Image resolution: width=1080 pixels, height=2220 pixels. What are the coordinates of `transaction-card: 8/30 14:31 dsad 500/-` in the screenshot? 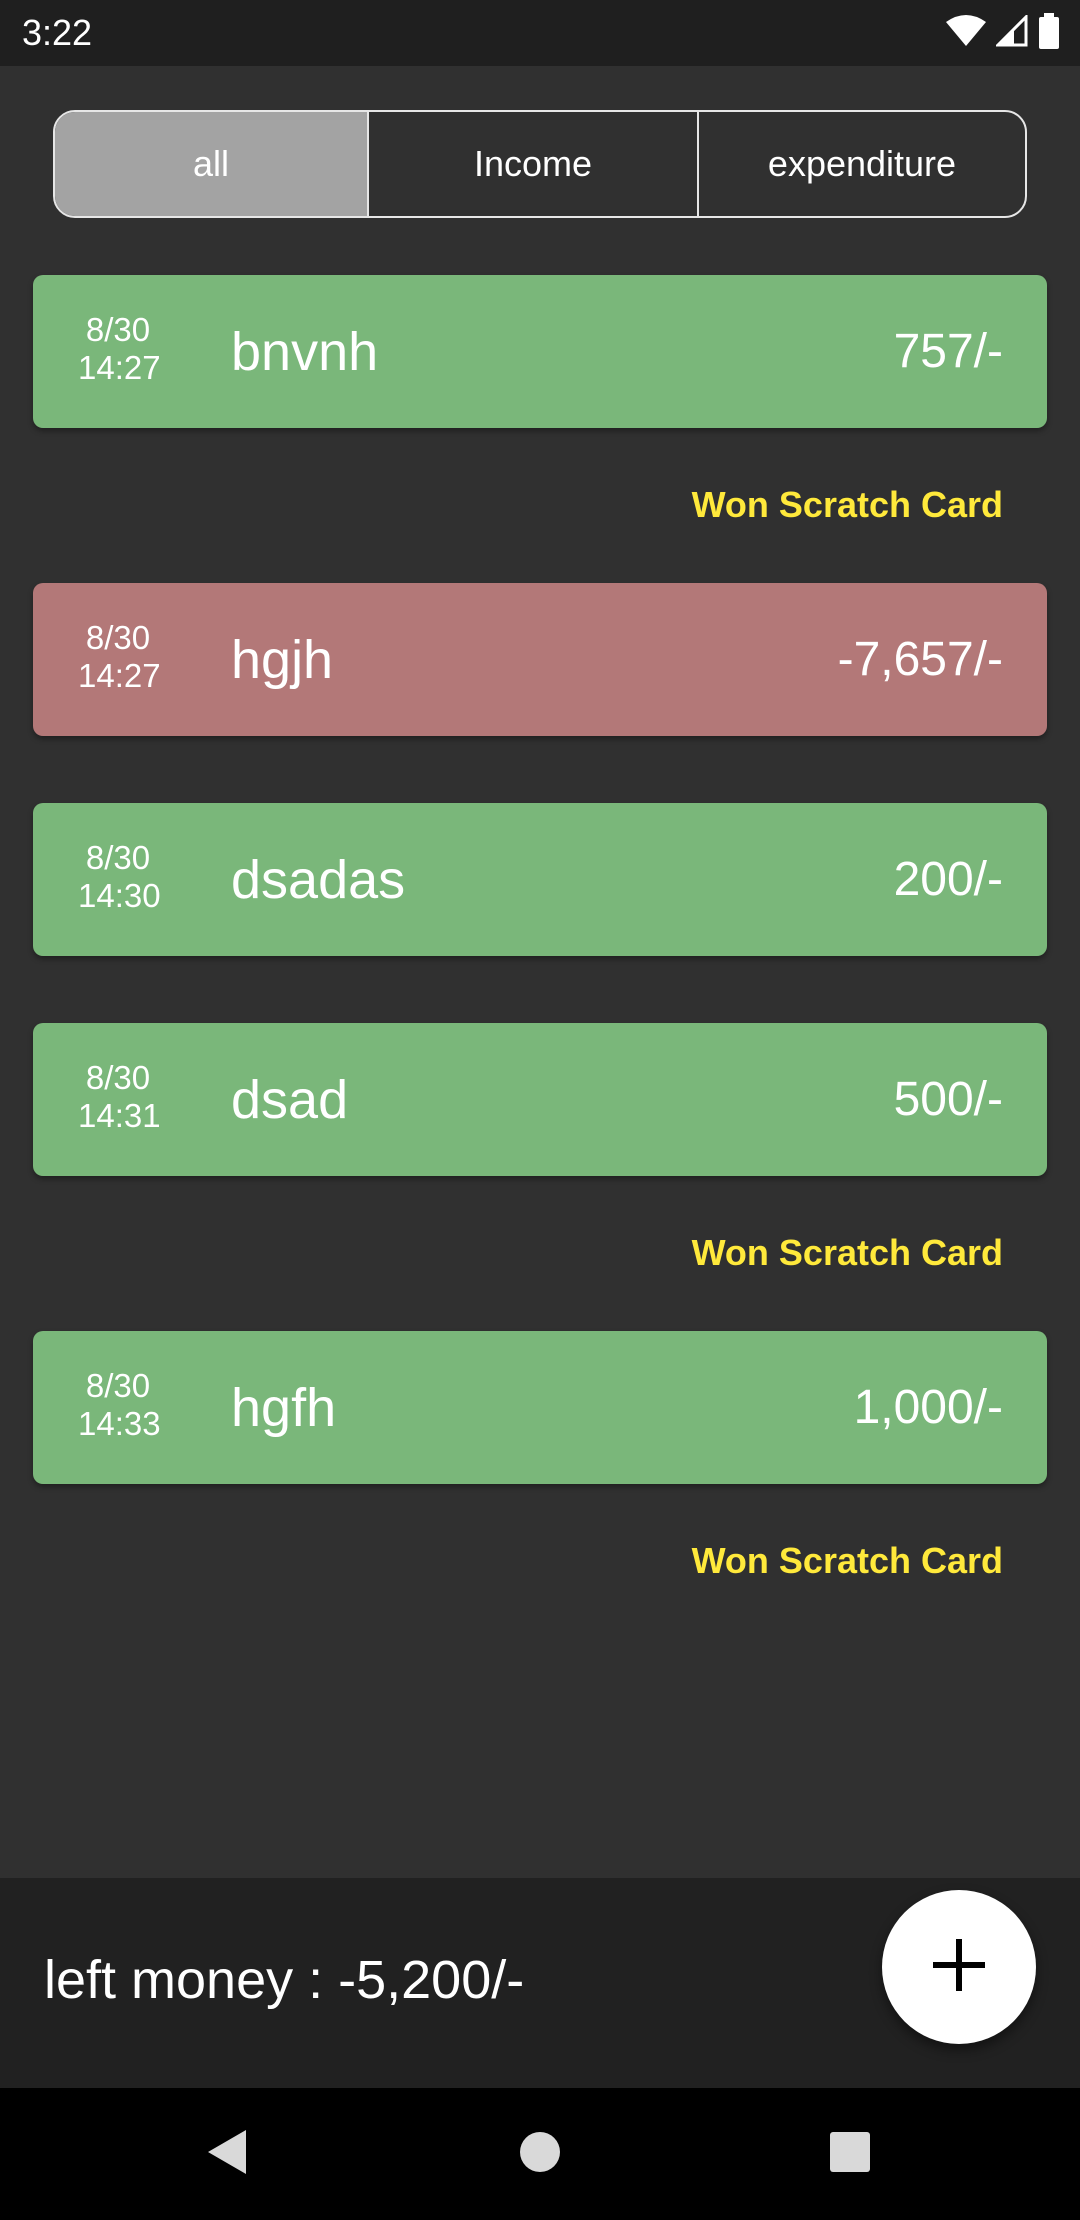 It's located at (540, 1099).